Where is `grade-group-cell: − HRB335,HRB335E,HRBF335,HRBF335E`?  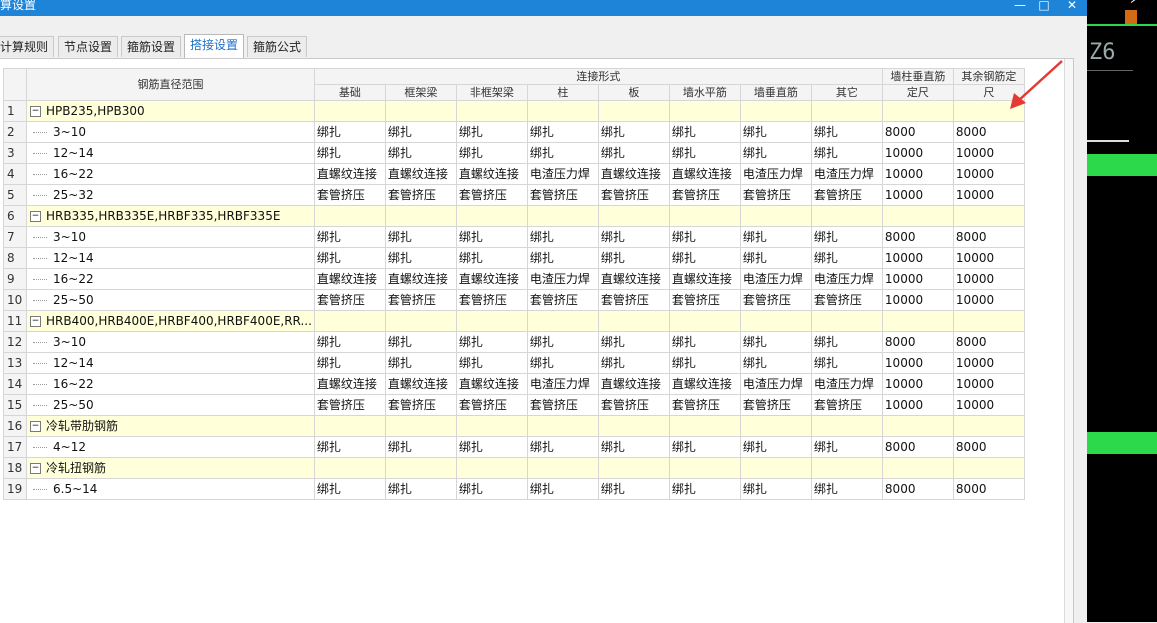 grade-group-cell: − HRB335,HRB335E,HRBF335,HRBF335E is located at coordinates (170, 216).